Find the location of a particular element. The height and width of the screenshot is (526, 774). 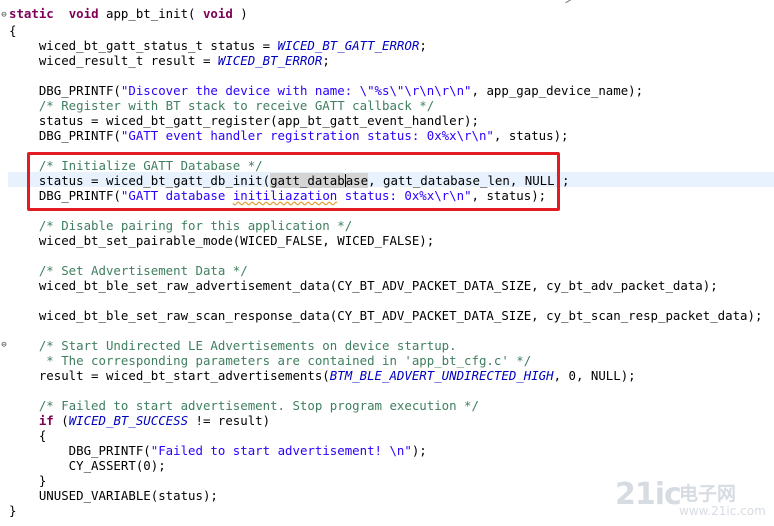

code-token: if is located at coordinates (31, 420).